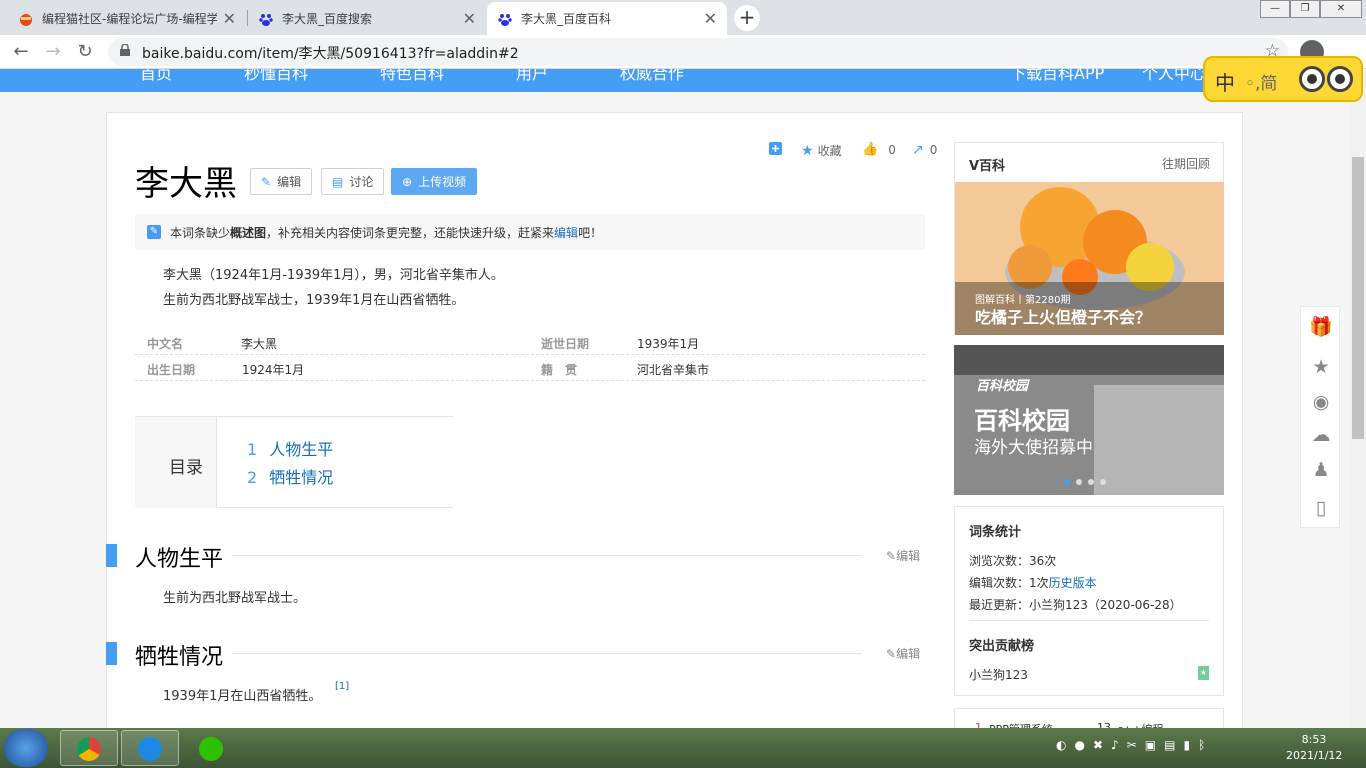 The image size is (1366, 768). What do you see at coordinates (1061, 745) in the screenshot?
I see `tray-app-icon: ◐` at bounding box center [1061, 745].